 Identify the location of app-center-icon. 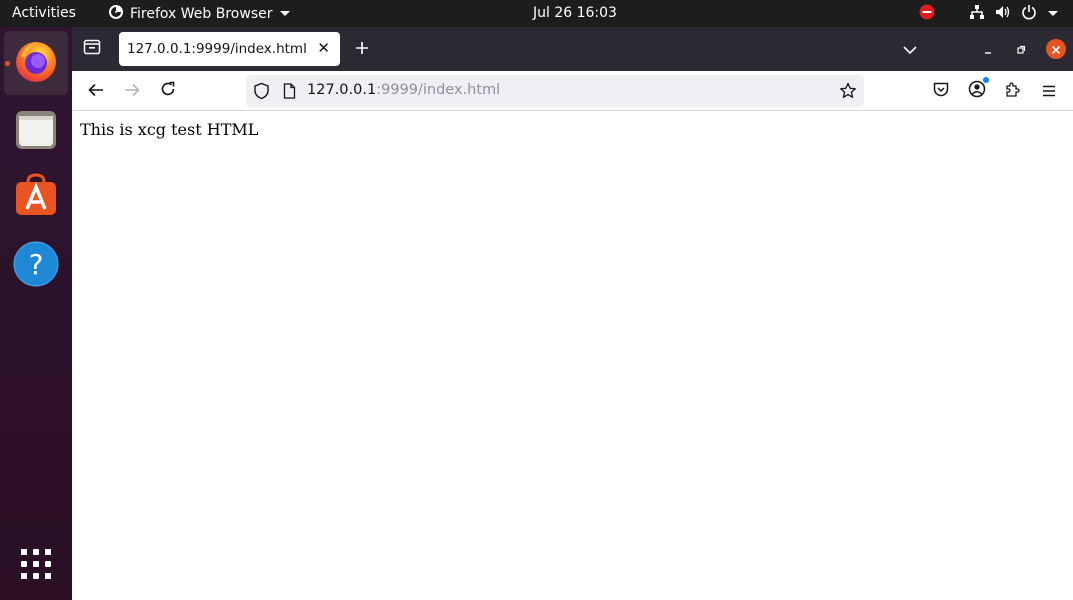
(36, 197).